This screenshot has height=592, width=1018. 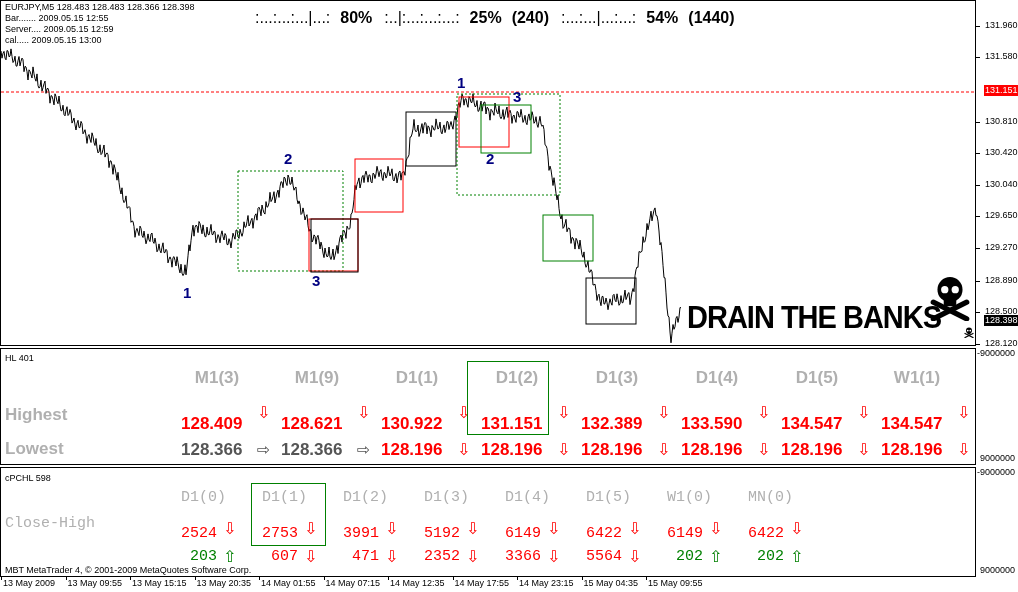 What do you see at coordinates (603, 556) in the screenshot?
I see `low-value: 5564` at bounding box center [603, 556].